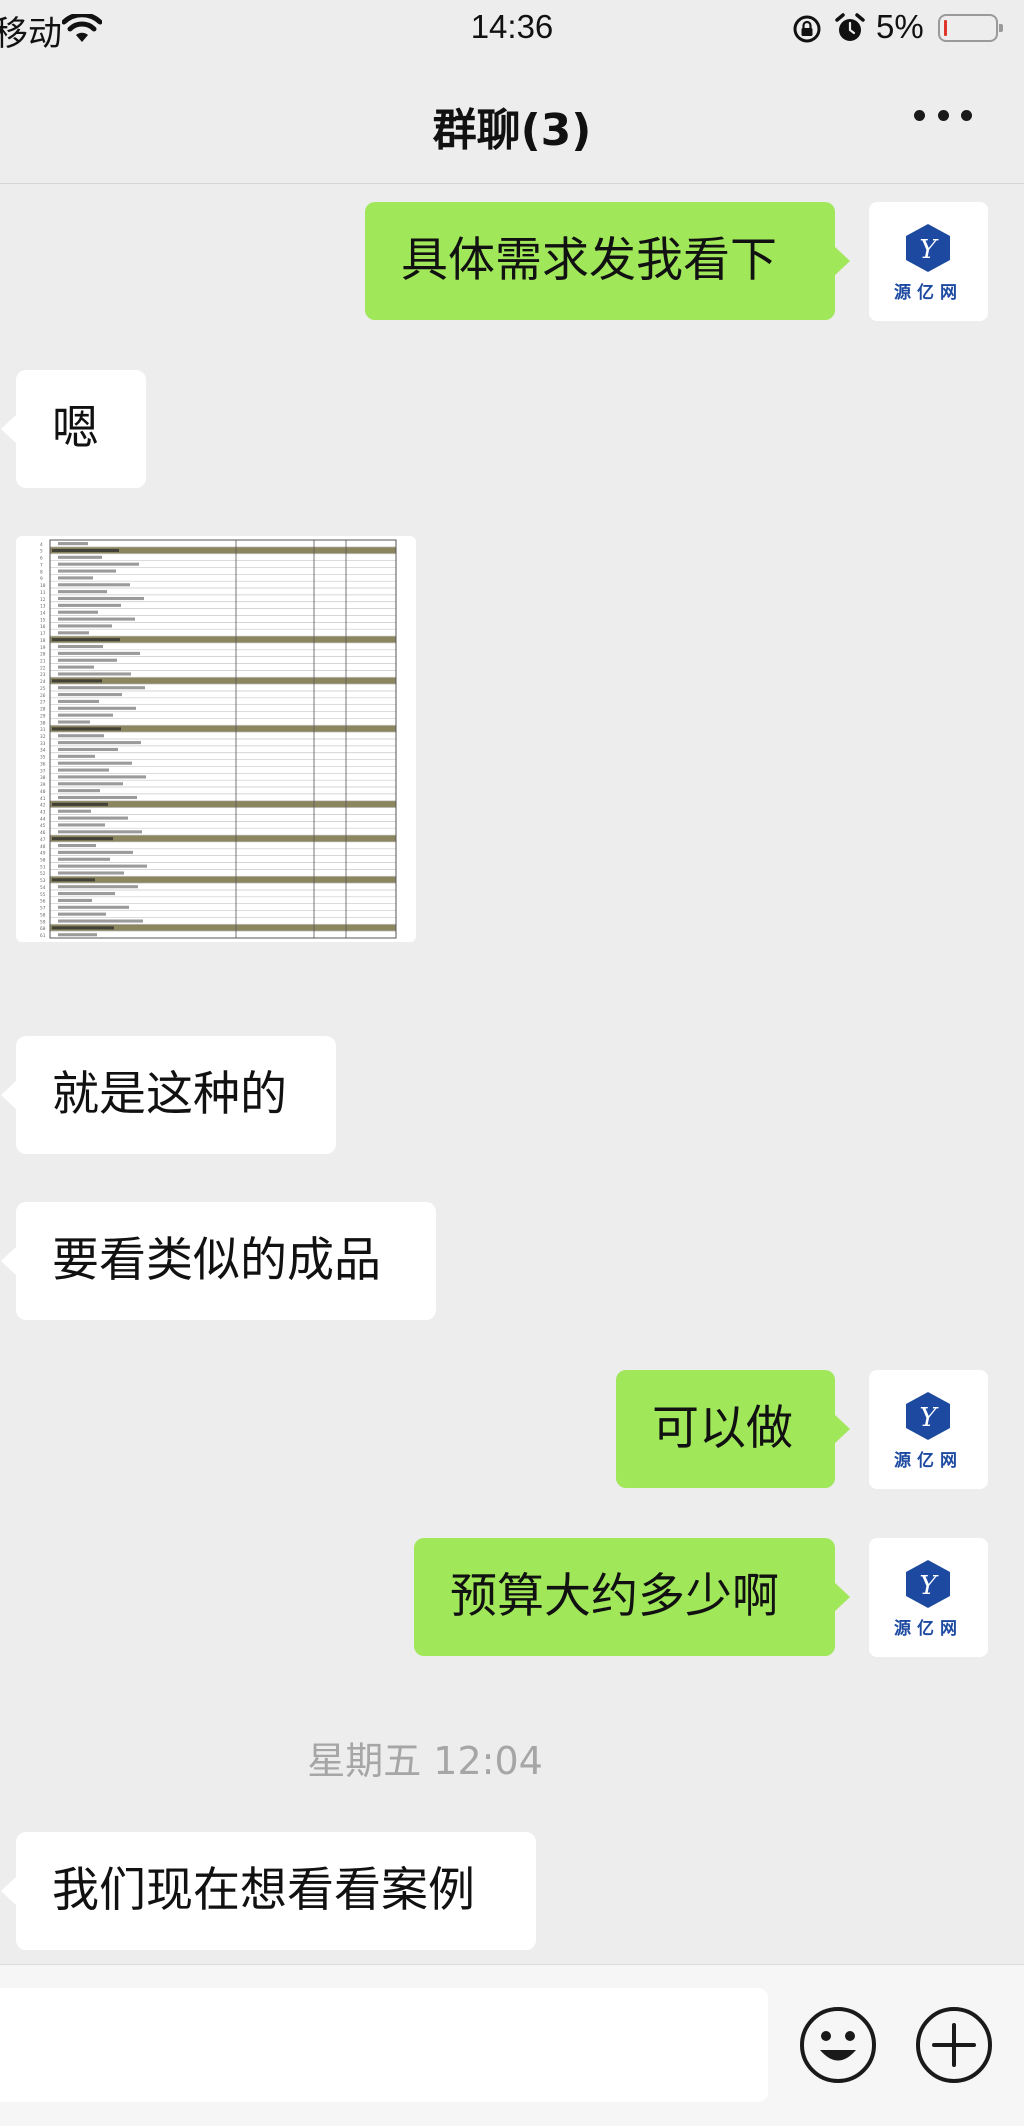 This screenshot has width=1024, height=2126. I want to click on sent-message-bubble: 可以做, so click(733, 1429).